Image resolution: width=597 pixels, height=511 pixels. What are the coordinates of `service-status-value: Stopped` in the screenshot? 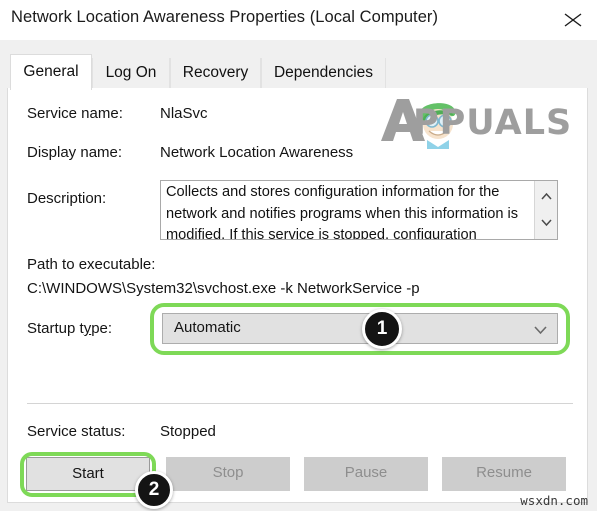 It's located at (188, 431).